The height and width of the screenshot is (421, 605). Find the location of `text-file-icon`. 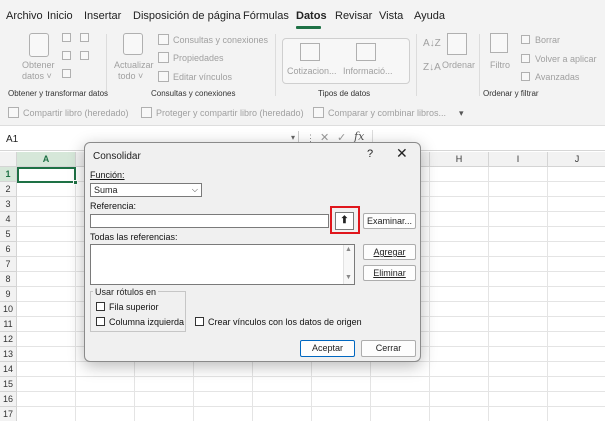

text-file-icon is located at coordinates (66, 37).